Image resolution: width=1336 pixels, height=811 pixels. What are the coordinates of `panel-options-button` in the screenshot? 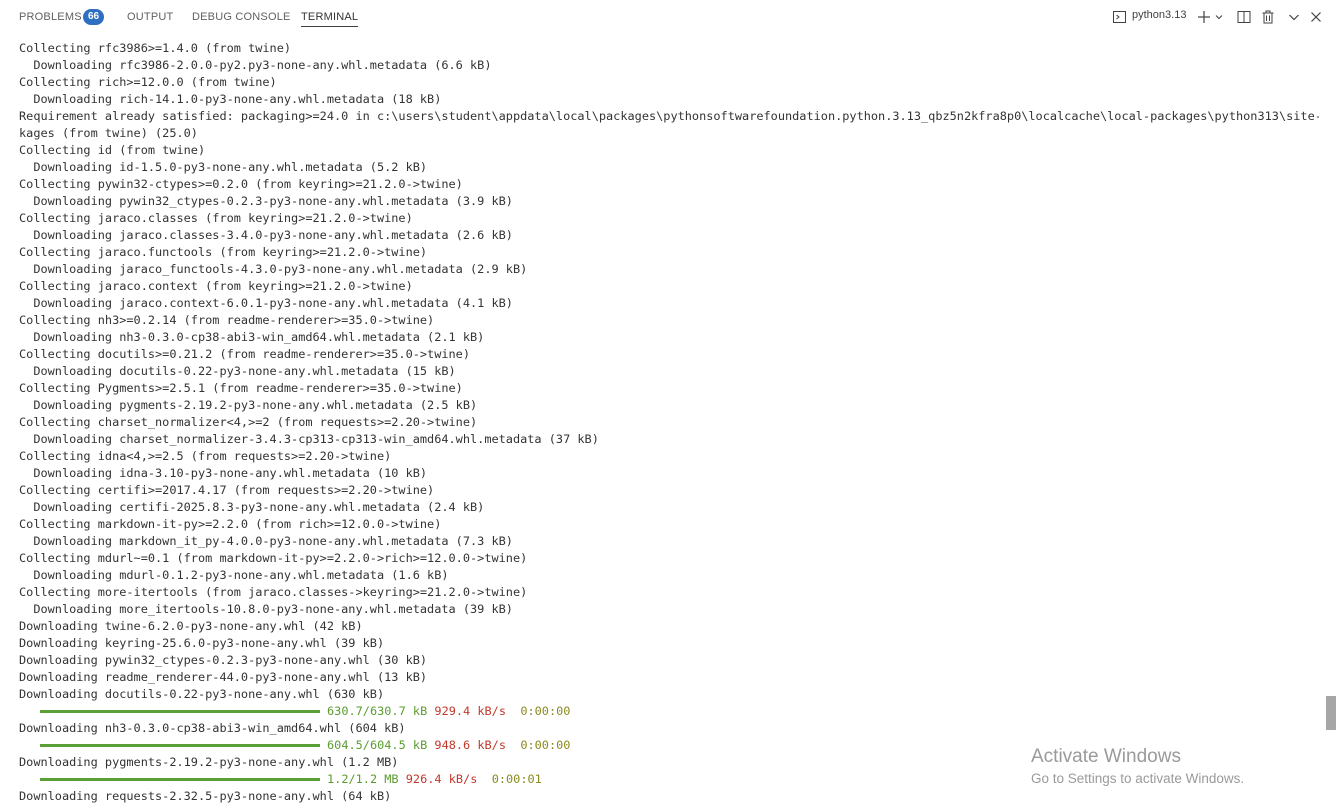 It's located at (1294, 17).